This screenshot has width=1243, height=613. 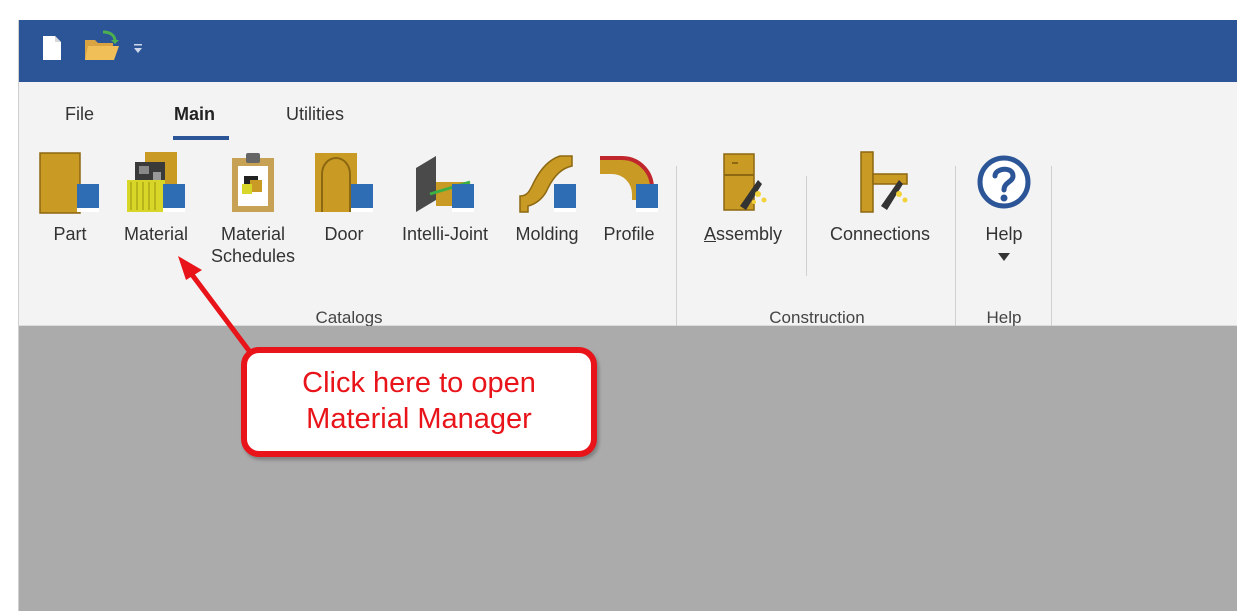 What do you see at coordinates (70, 183) in the screenshot?
I see `part-icon` at bounding box center [70, 183].